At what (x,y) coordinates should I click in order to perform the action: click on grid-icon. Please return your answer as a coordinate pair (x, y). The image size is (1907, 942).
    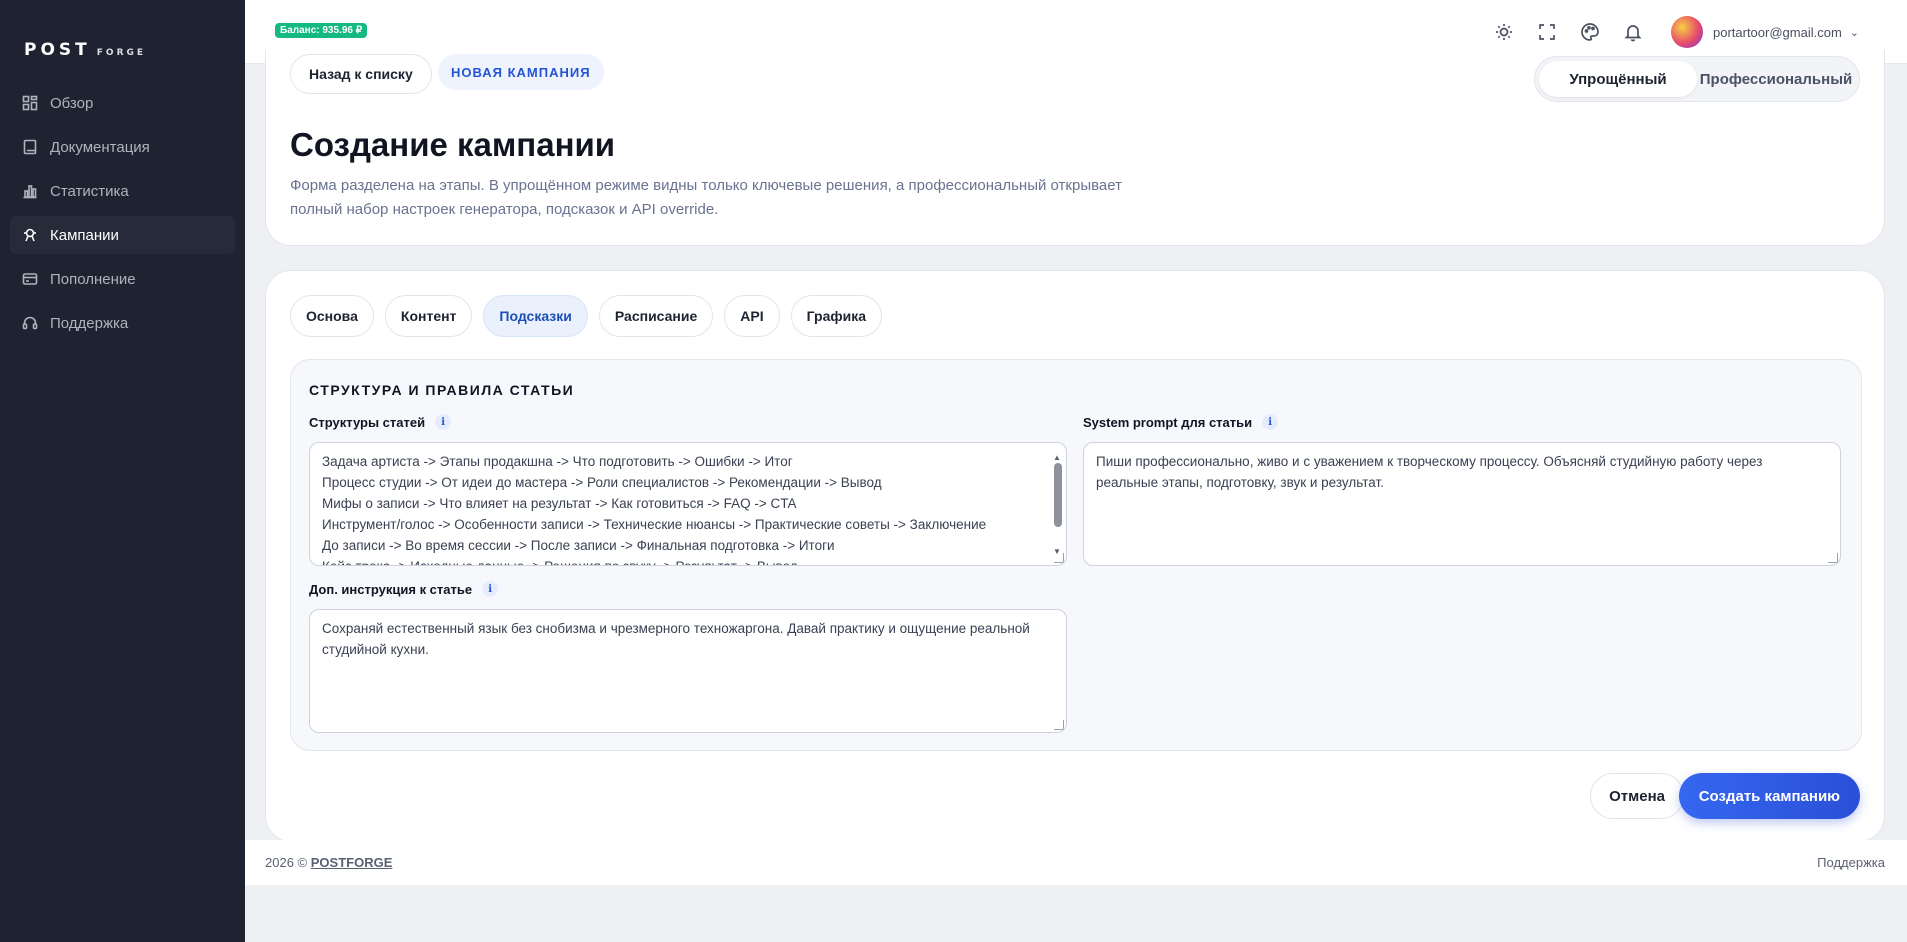
    Looking at the image, I should click on (30, 103).